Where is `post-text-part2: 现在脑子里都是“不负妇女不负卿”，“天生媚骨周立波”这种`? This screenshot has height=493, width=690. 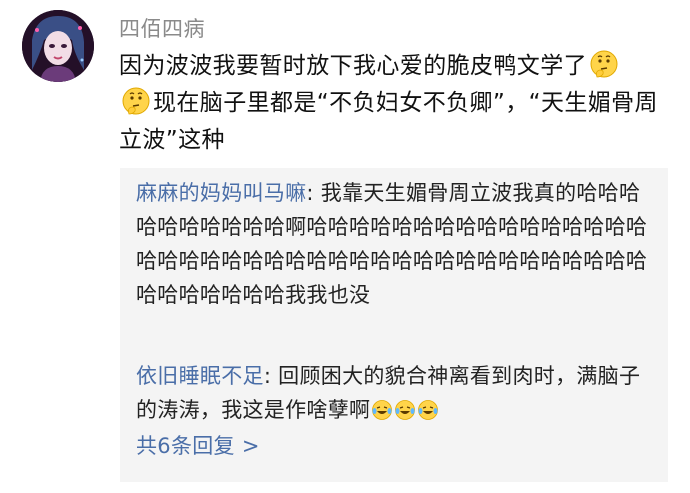 post-text-part2: 现在脑子里都是“不负妇女不负卿”，“天生媚骨周立波”这种 is located at coordinates (388, 121).